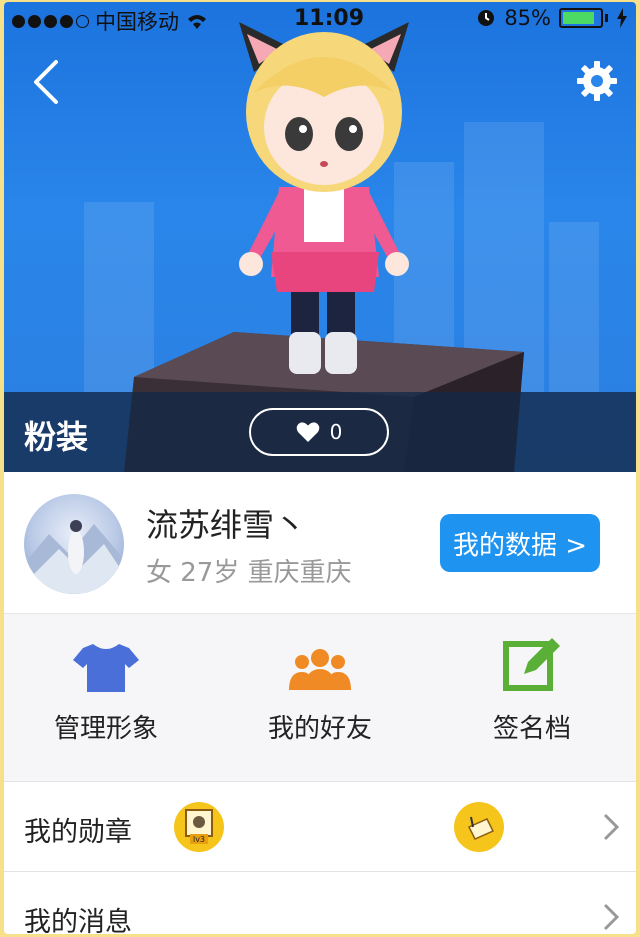 Image resolution: width=640 pixels, height=937 pixels. What do you see at coordinates (199, 839) in the screenshot?
I see `medal-level-text: lv3` at bounding box center [199, 839].